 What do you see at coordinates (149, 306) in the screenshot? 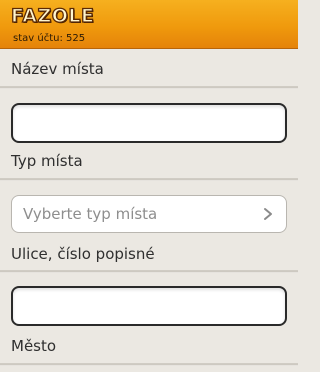
I see `street-input` at bounding box center [149, 306].